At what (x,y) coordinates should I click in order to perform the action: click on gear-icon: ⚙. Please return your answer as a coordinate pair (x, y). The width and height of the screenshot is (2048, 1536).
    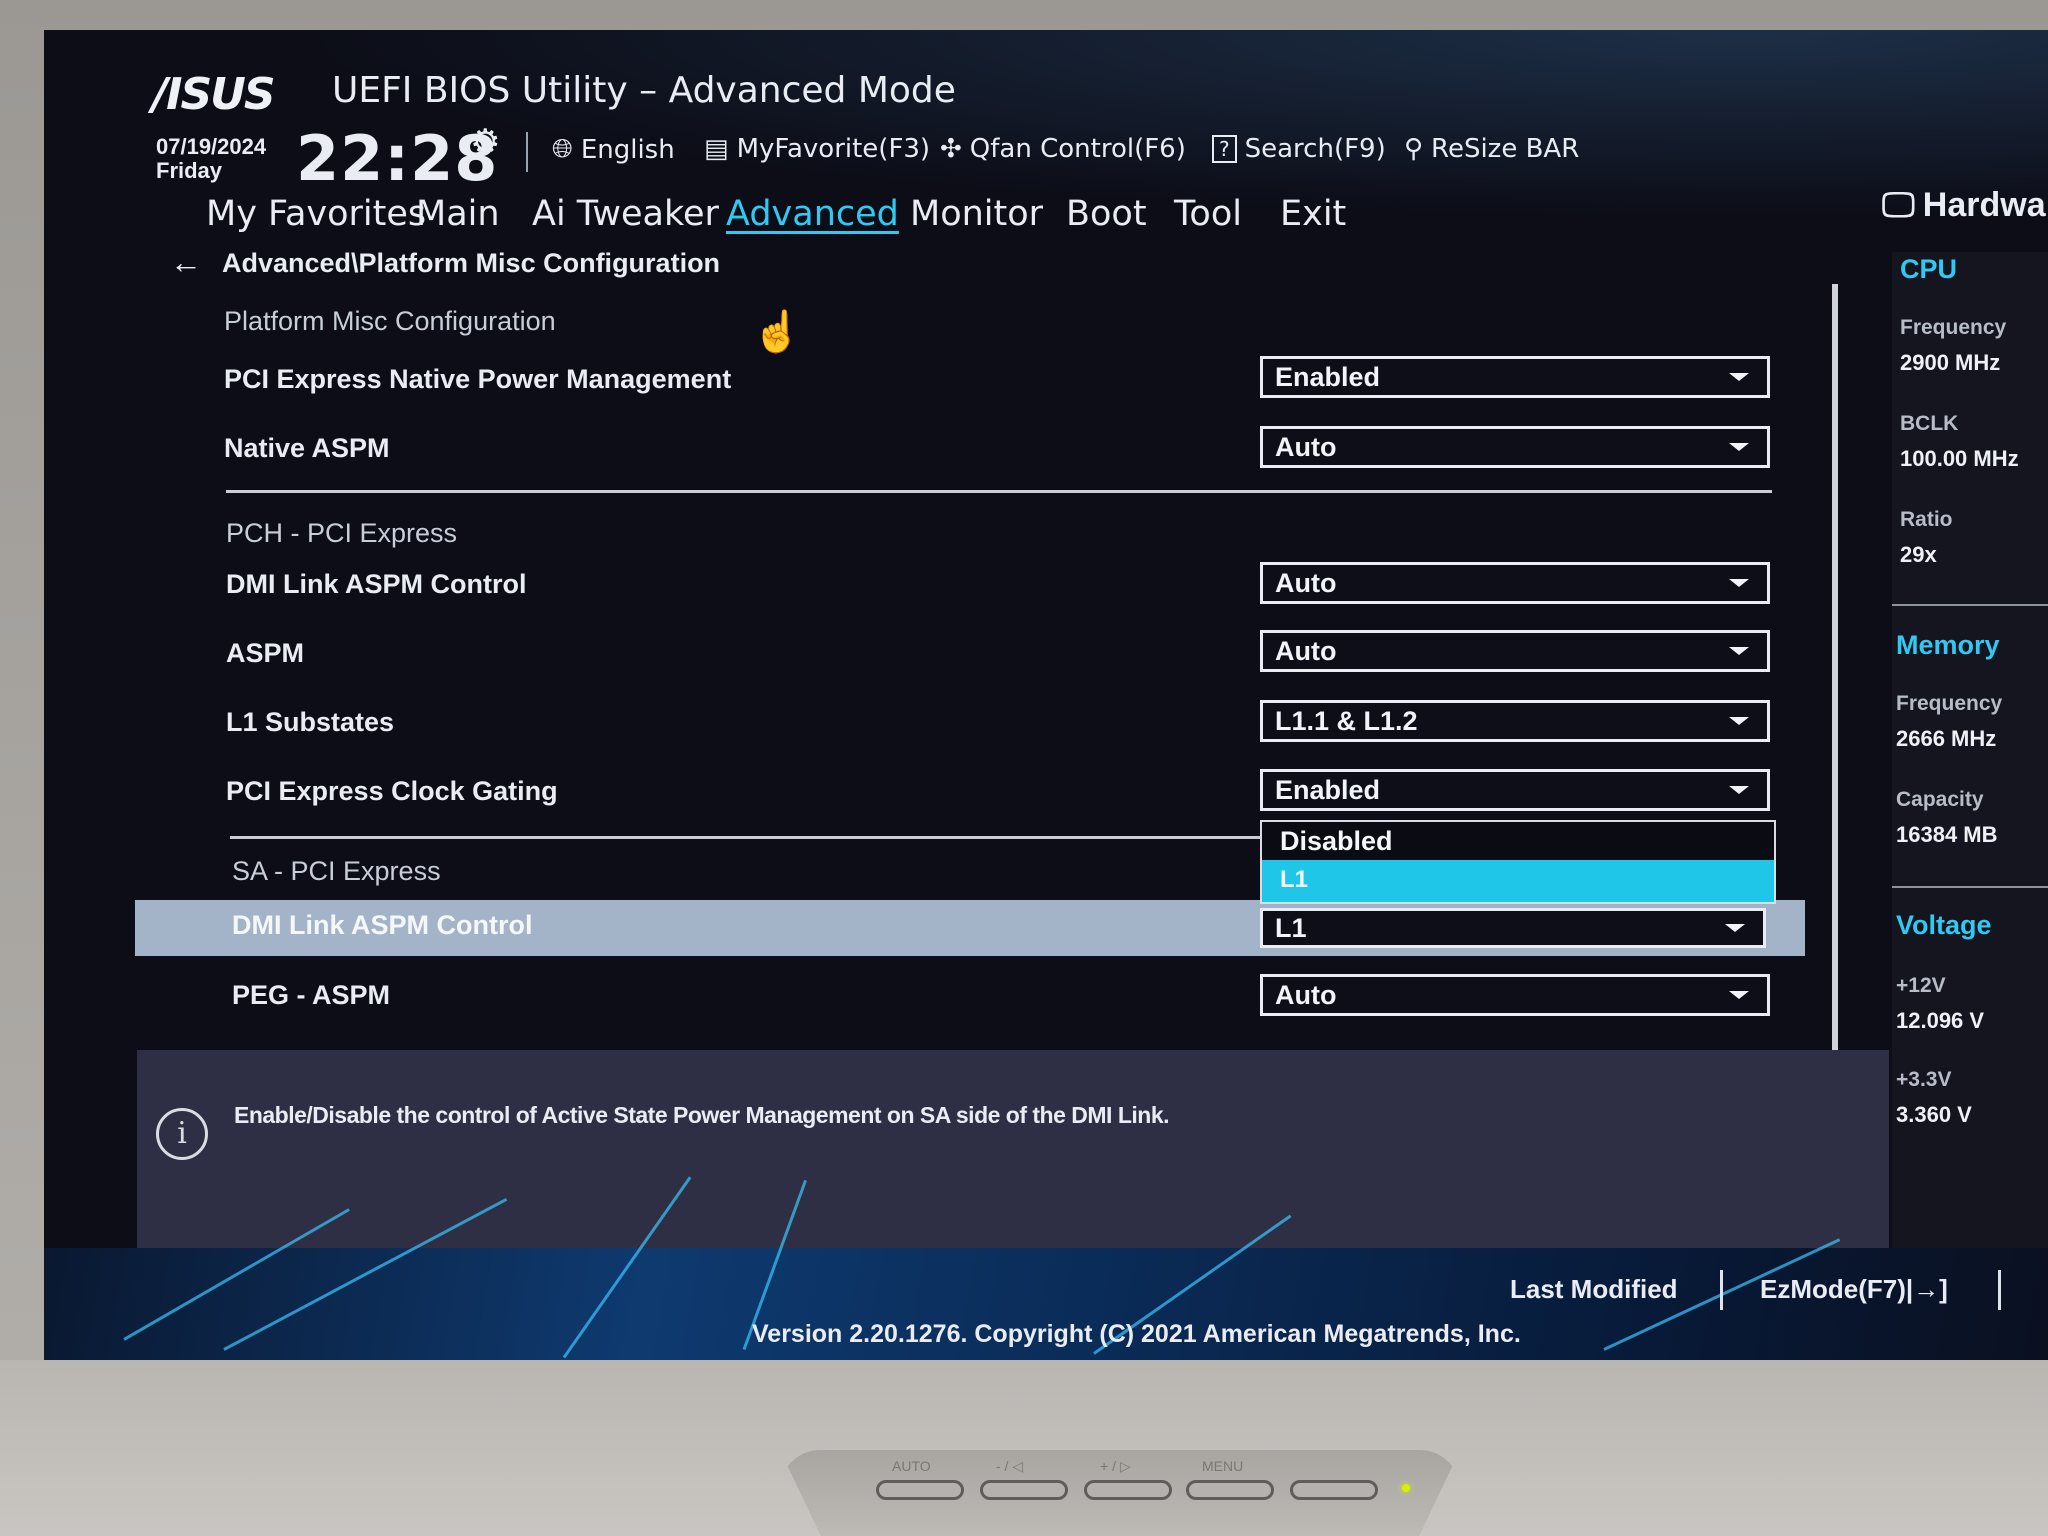
    Looking at the image, I should click on (485, 142).